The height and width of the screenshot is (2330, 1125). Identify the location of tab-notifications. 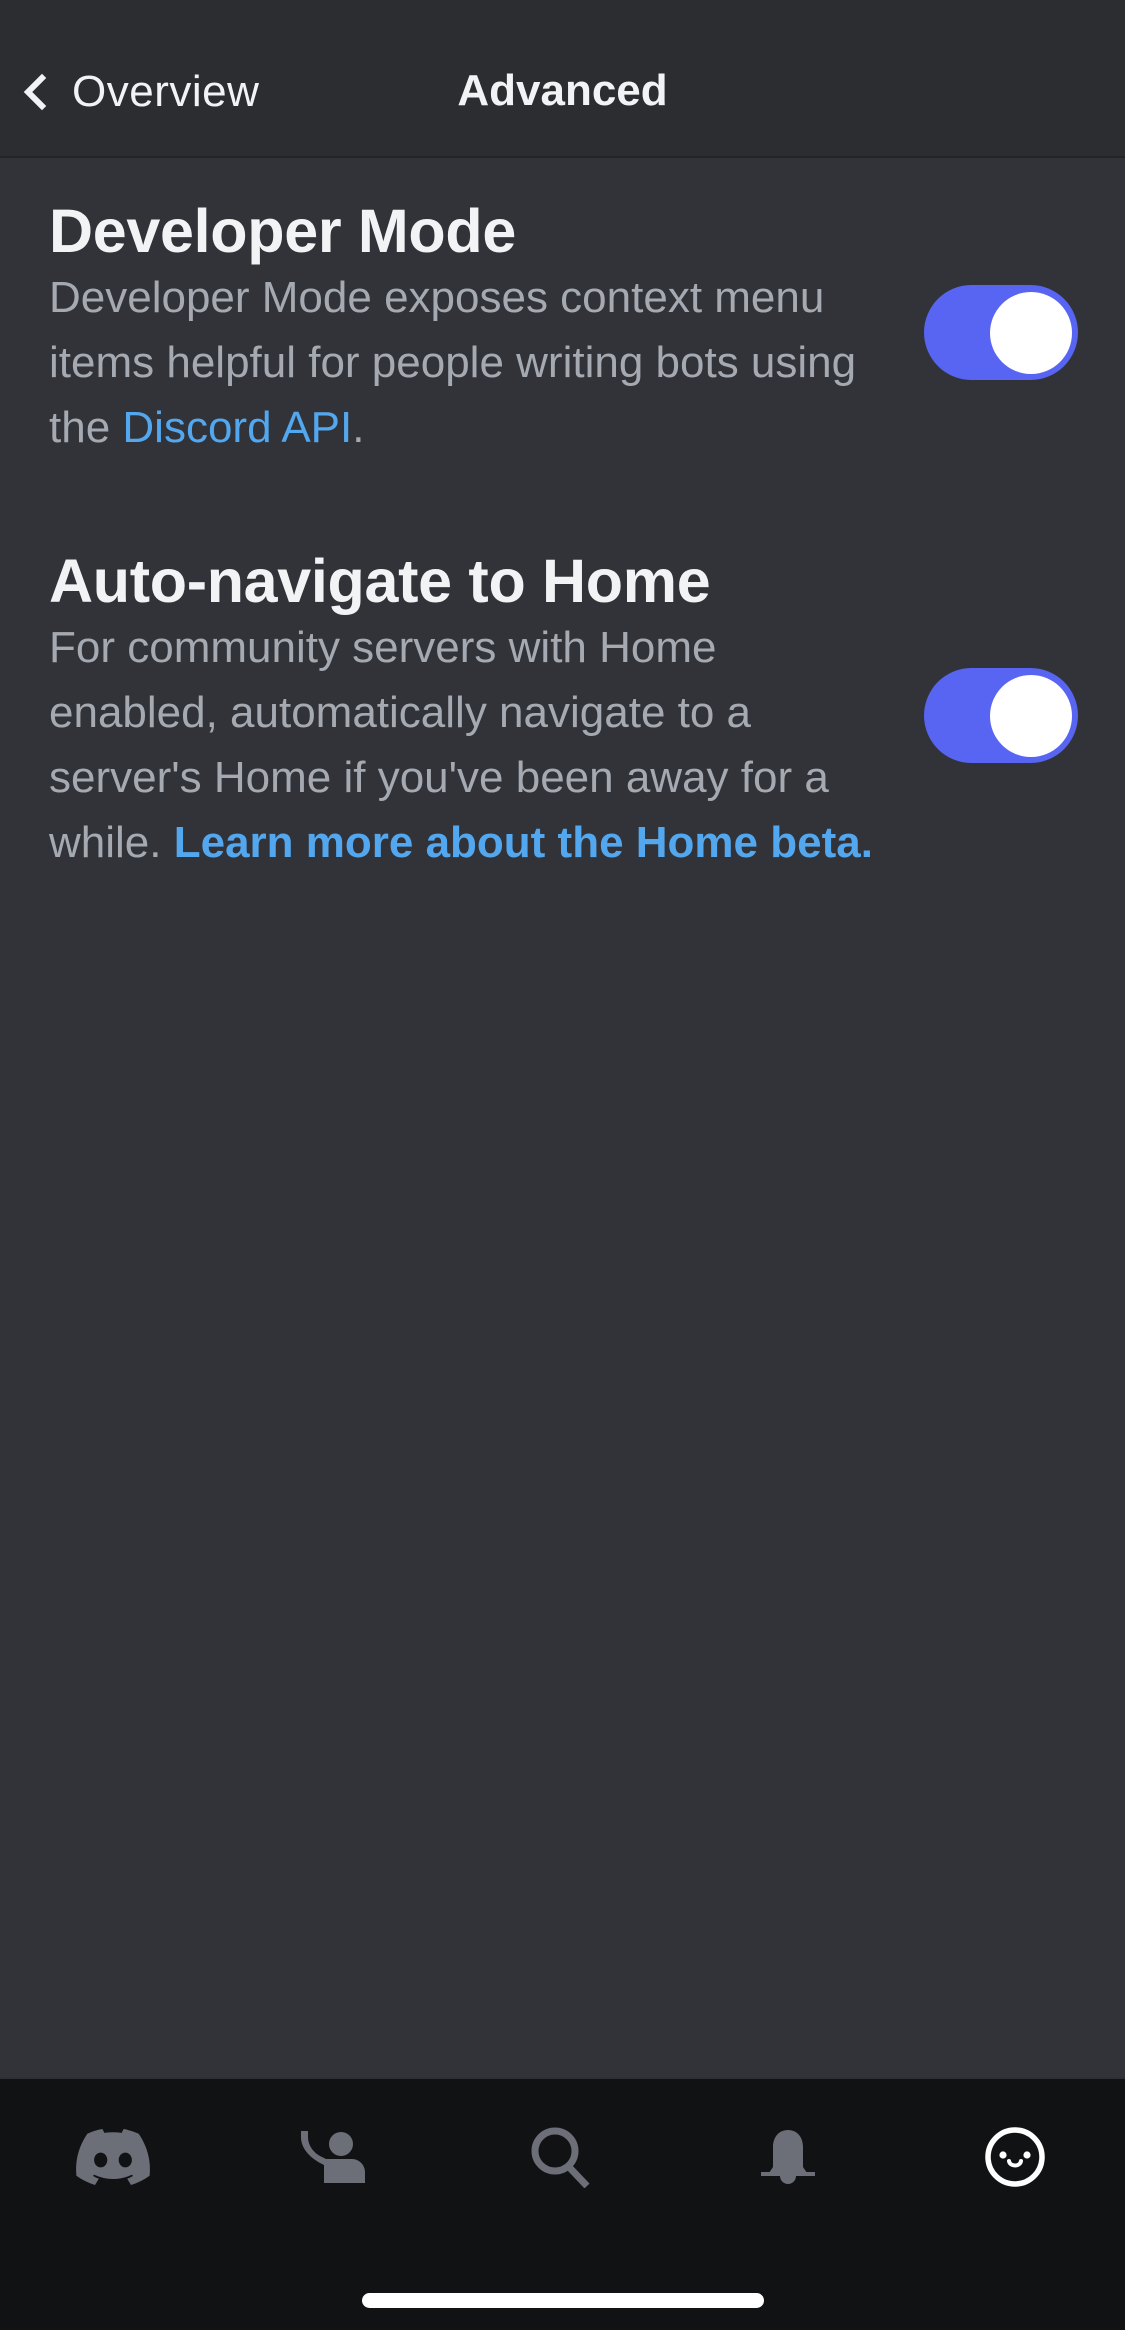
(788, 2157).